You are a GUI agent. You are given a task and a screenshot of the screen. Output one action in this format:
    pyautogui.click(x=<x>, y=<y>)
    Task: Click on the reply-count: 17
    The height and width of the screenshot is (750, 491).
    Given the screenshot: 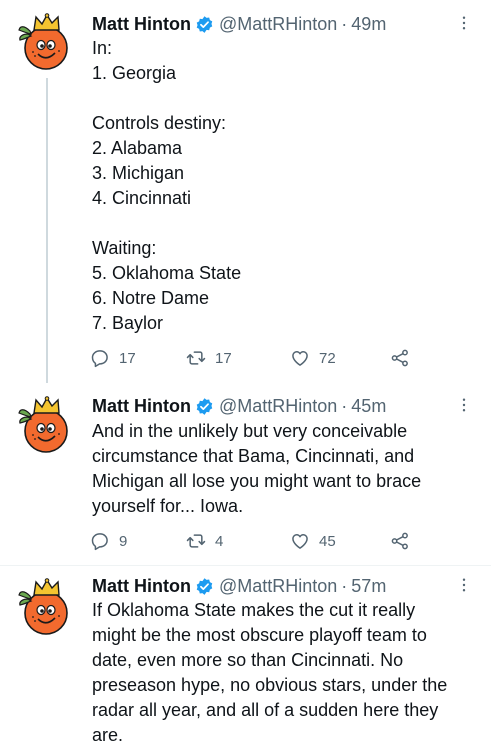 What is the action you would take?
    pyautogui.click(x=127, y=358)
    